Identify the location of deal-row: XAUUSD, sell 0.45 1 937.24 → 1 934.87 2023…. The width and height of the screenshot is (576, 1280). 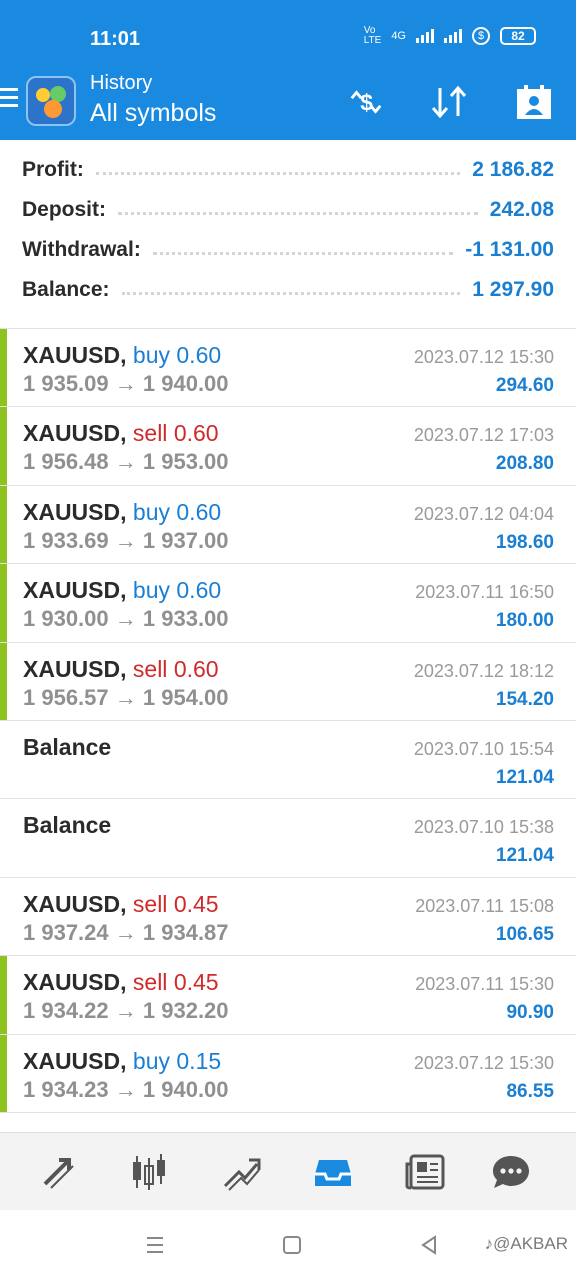
(288, 917).